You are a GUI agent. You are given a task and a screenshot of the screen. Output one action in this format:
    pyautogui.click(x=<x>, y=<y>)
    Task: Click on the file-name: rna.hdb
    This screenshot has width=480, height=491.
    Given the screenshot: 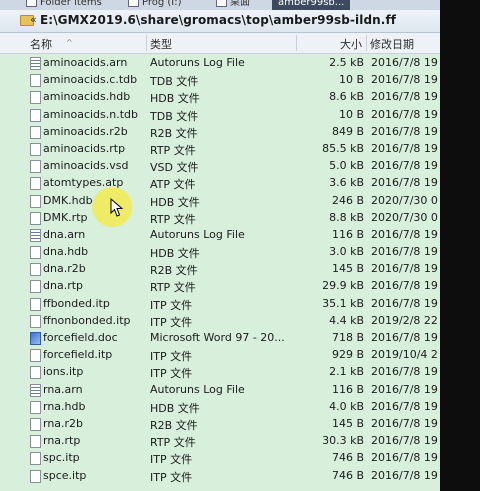 What is the action you would take?
    pyautogui.click(x=64, y=406)
    